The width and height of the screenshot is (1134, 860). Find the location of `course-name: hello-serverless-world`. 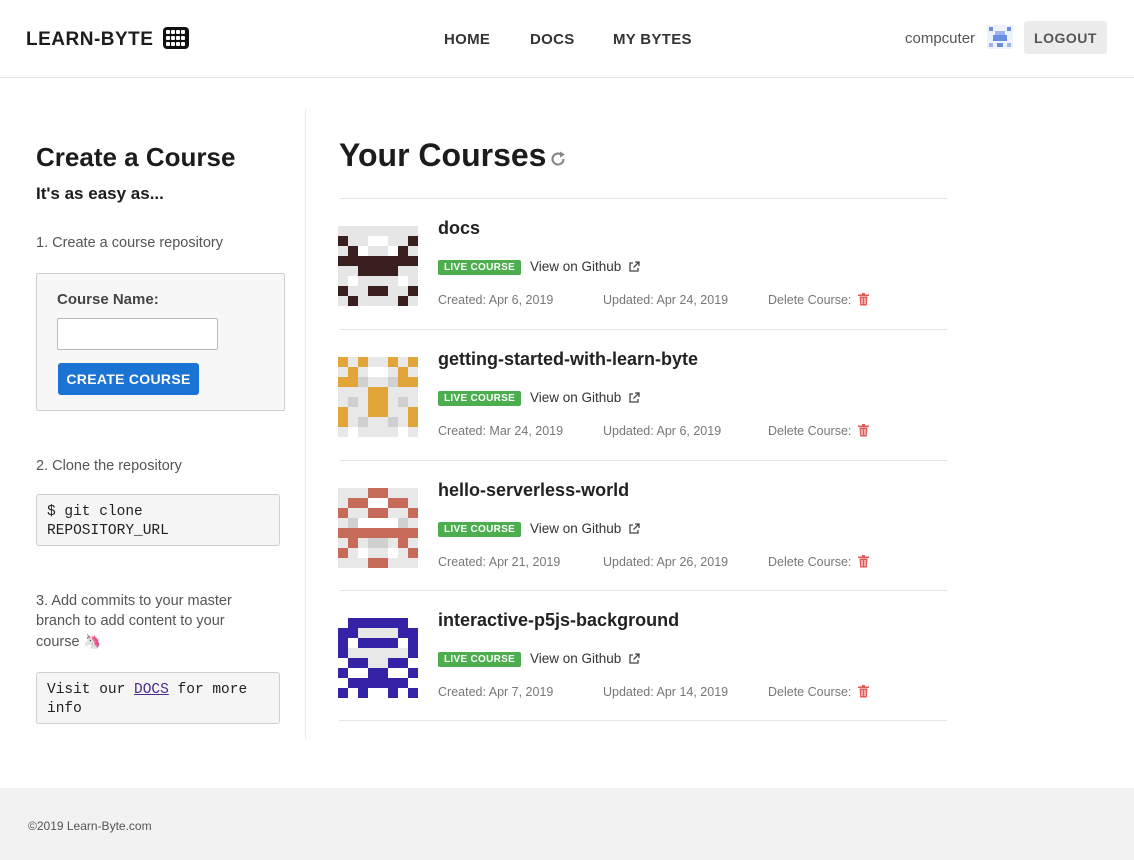

course-name: hello-serverless-world is located at coordinates (533, 490).